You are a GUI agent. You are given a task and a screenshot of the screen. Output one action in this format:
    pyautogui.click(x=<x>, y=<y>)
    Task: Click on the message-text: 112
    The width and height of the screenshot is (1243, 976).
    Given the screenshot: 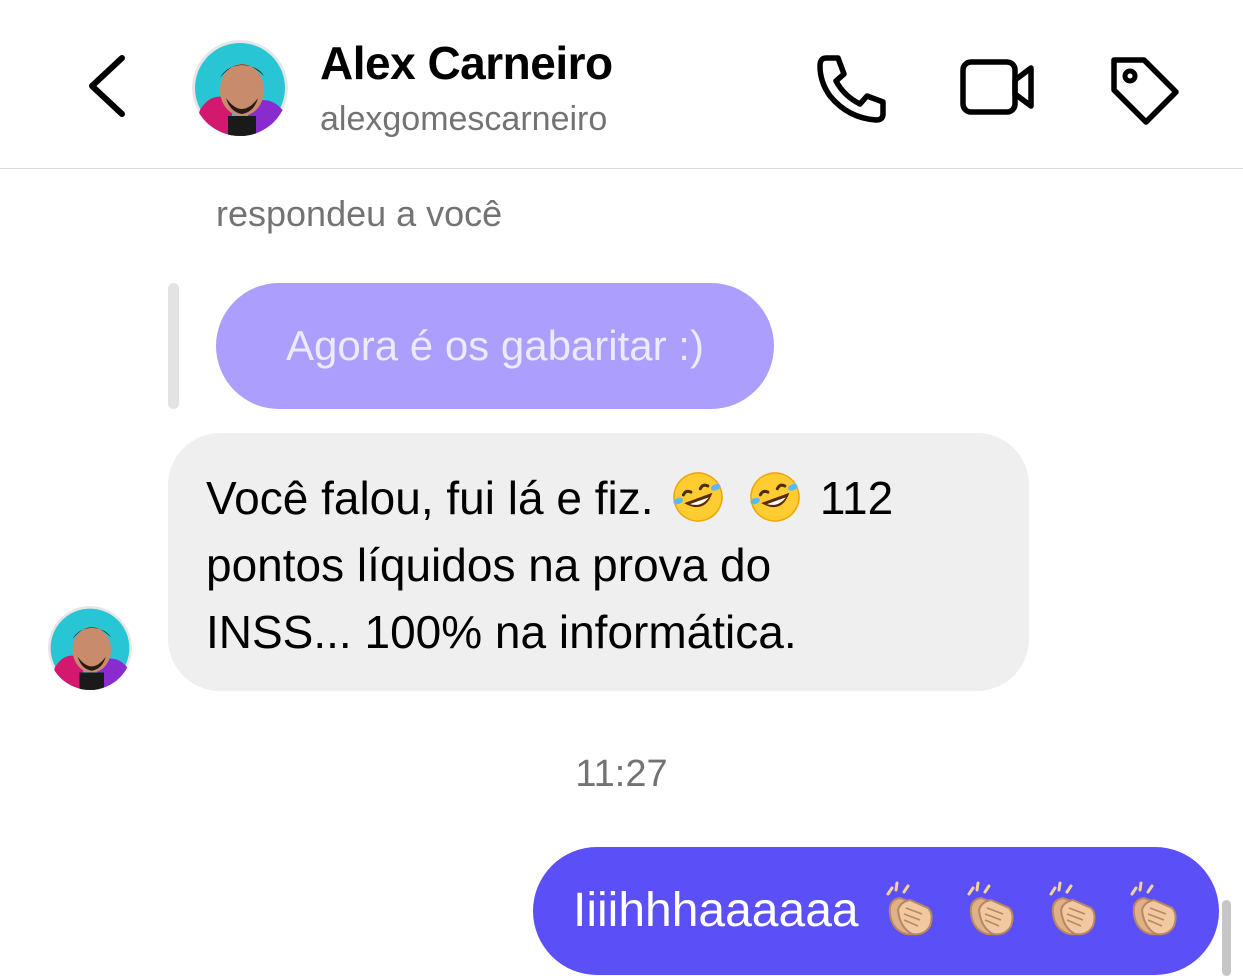 What is the action you would take?
    pyautogui.click(x=856, y=498)
    